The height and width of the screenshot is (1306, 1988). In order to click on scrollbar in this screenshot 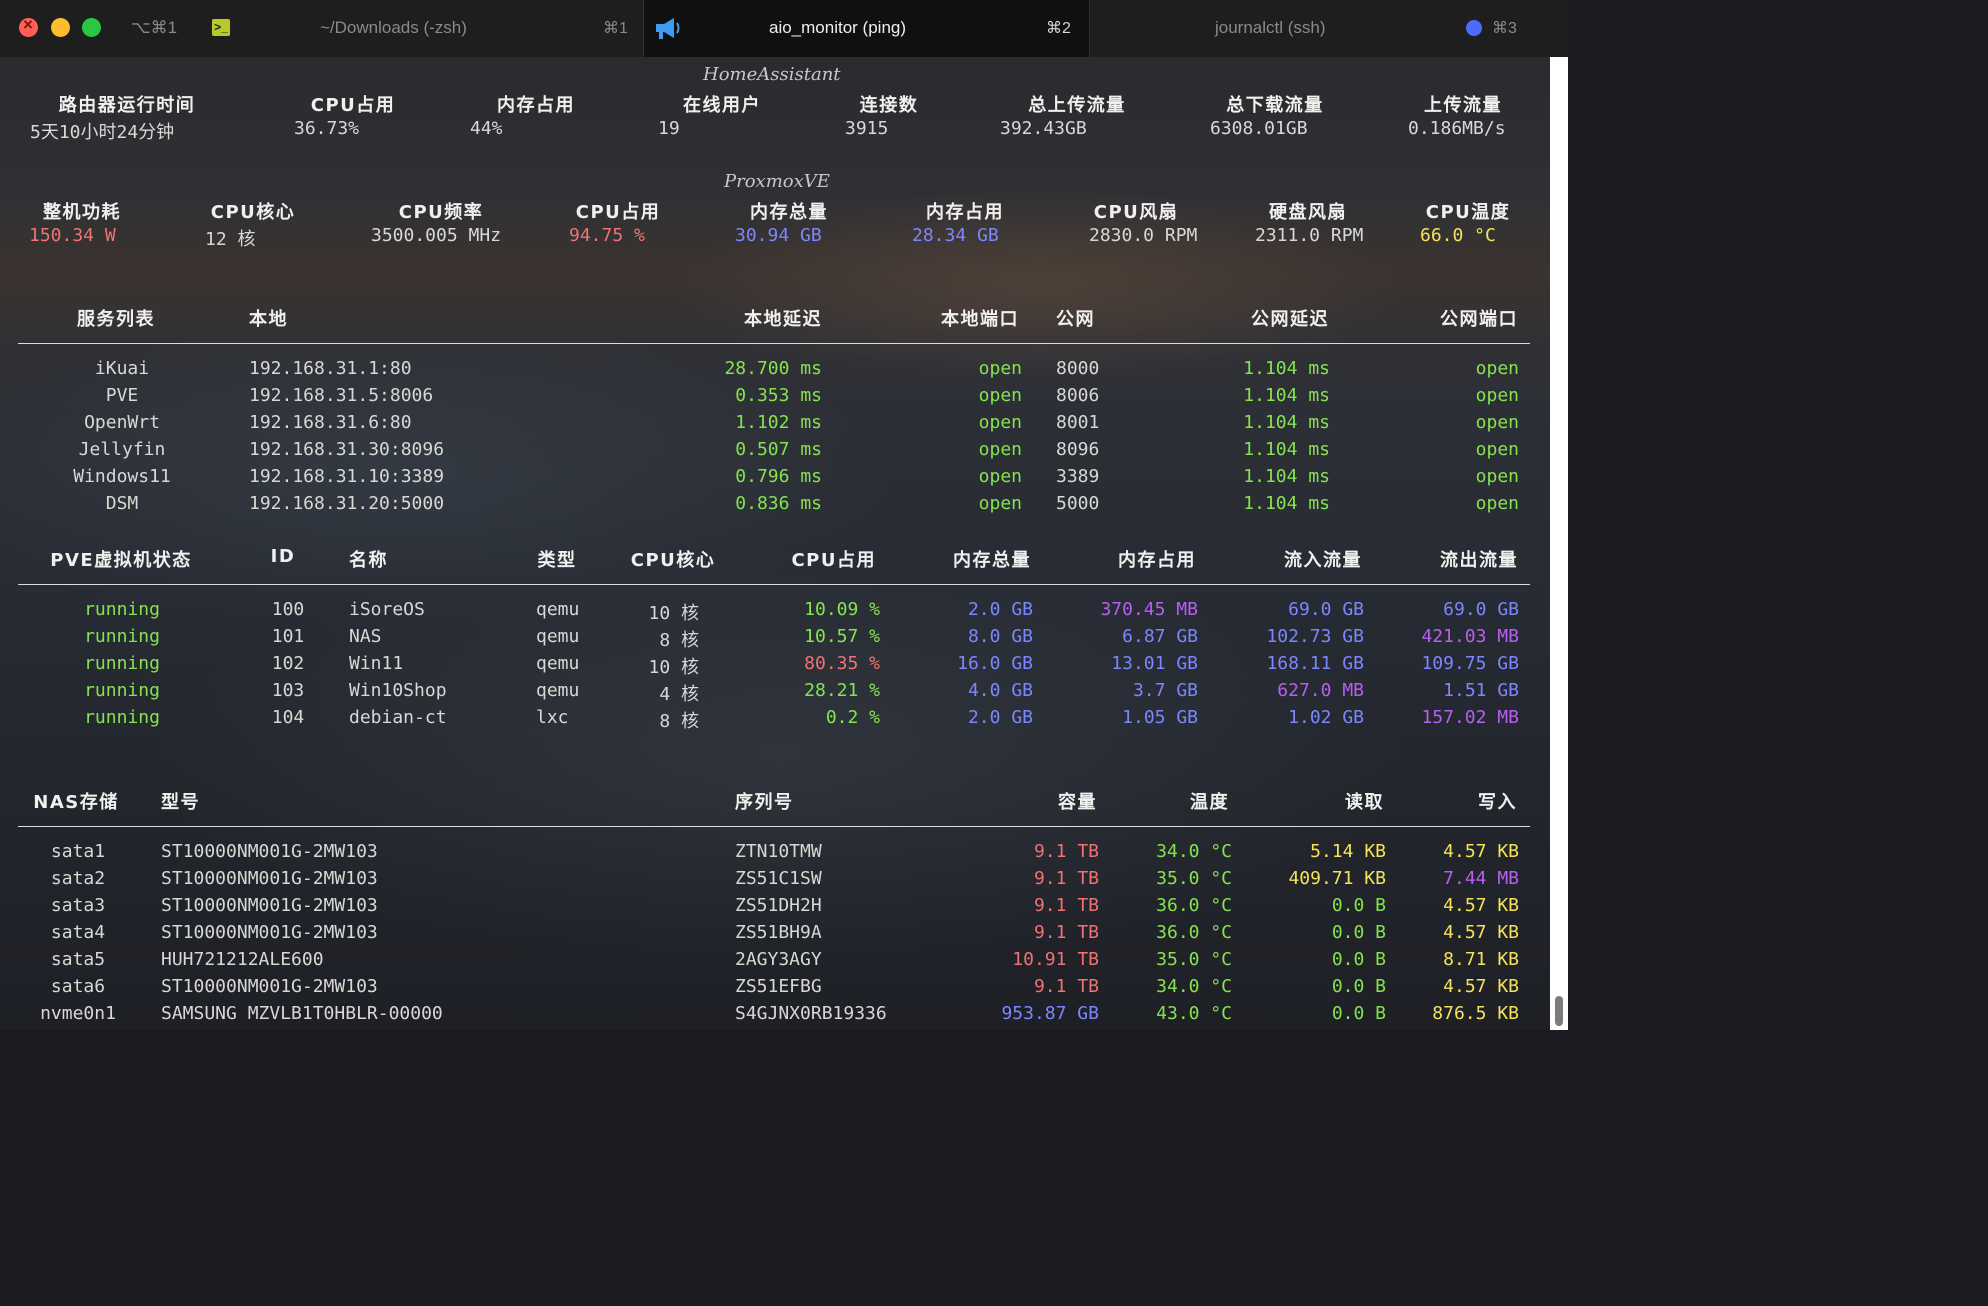, I will do `click(1559, 543)`.